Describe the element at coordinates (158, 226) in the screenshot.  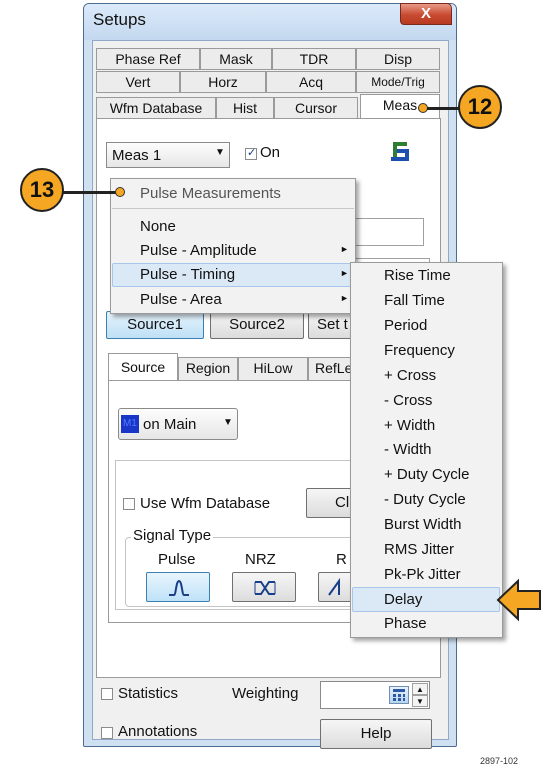
I see `menu-item-none: None` at that location.